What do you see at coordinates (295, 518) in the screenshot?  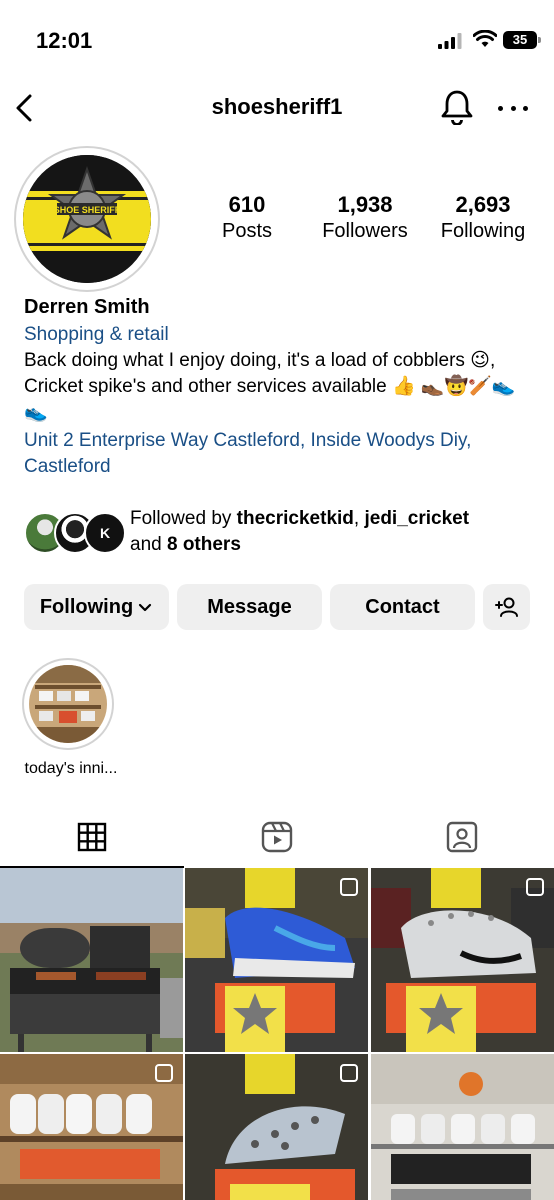 I see `follower-link: thecricketkid` at bounding box center [295, 518].